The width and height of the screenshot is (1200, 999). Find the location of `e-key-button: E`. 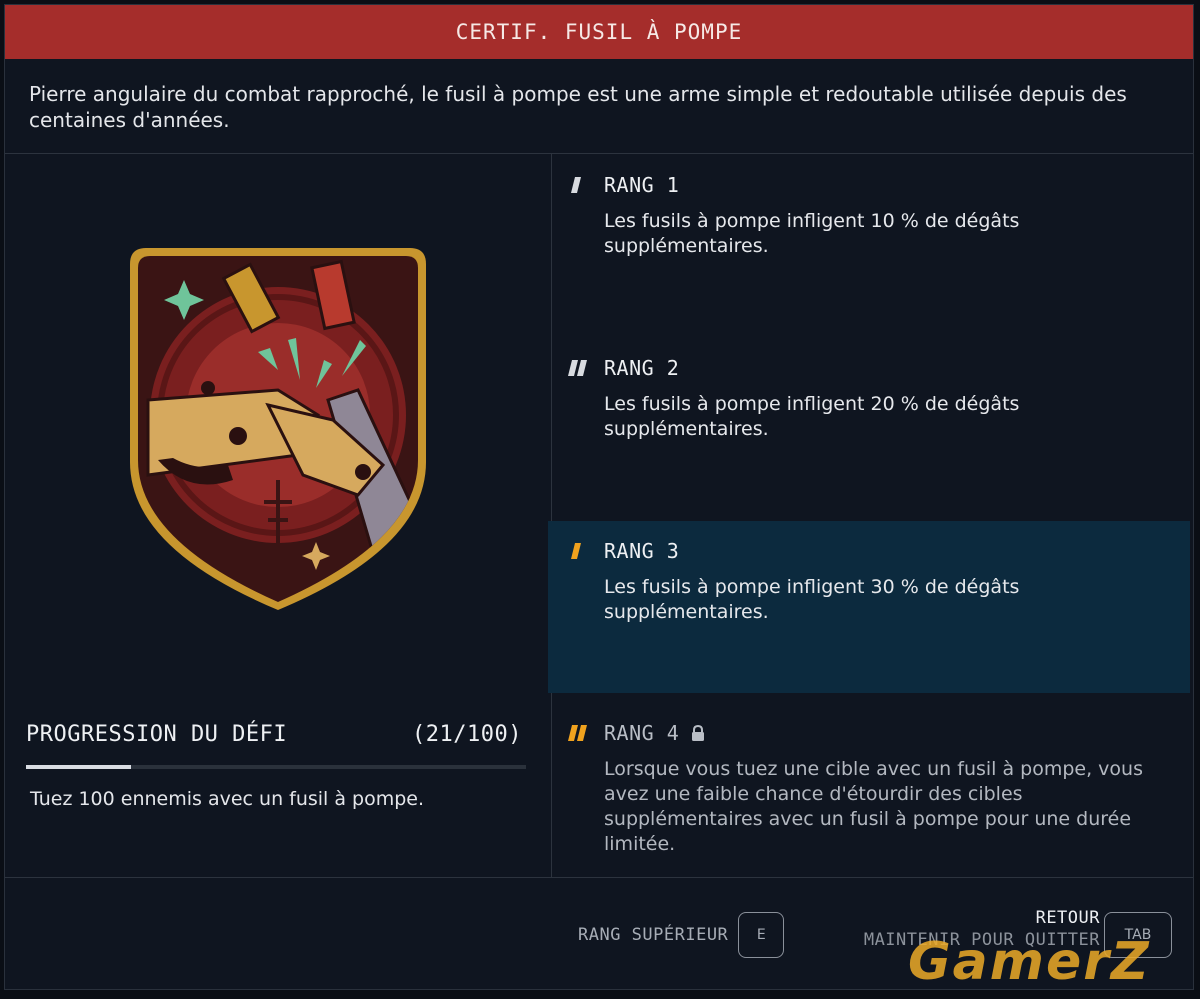

e-key-button: E is located at coordinates (761, 935).